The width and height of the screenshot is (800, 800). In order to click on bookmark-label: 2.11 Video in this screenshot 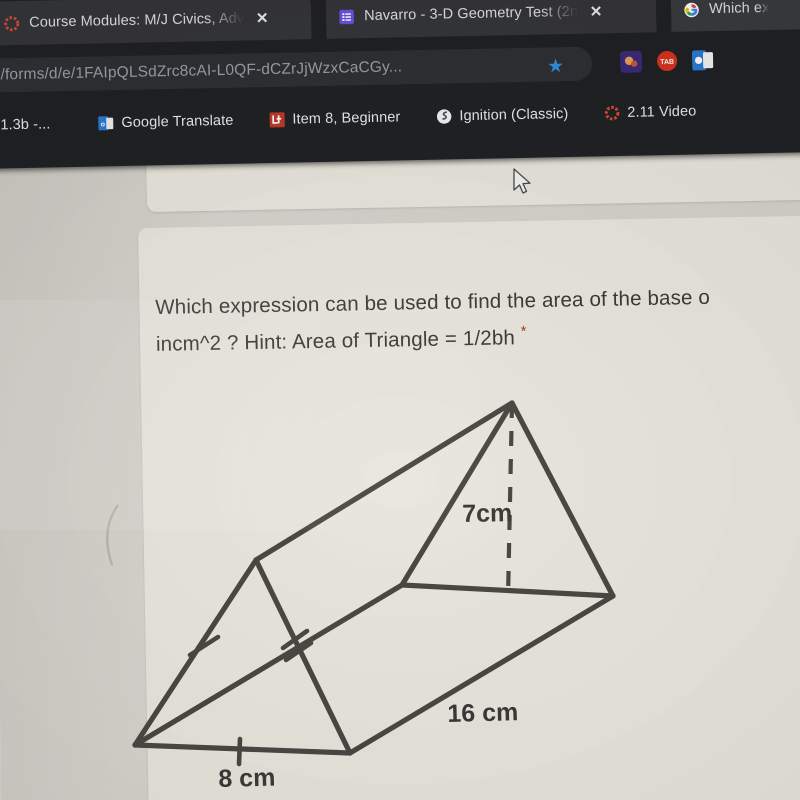, I will do `click(662, 112)`.